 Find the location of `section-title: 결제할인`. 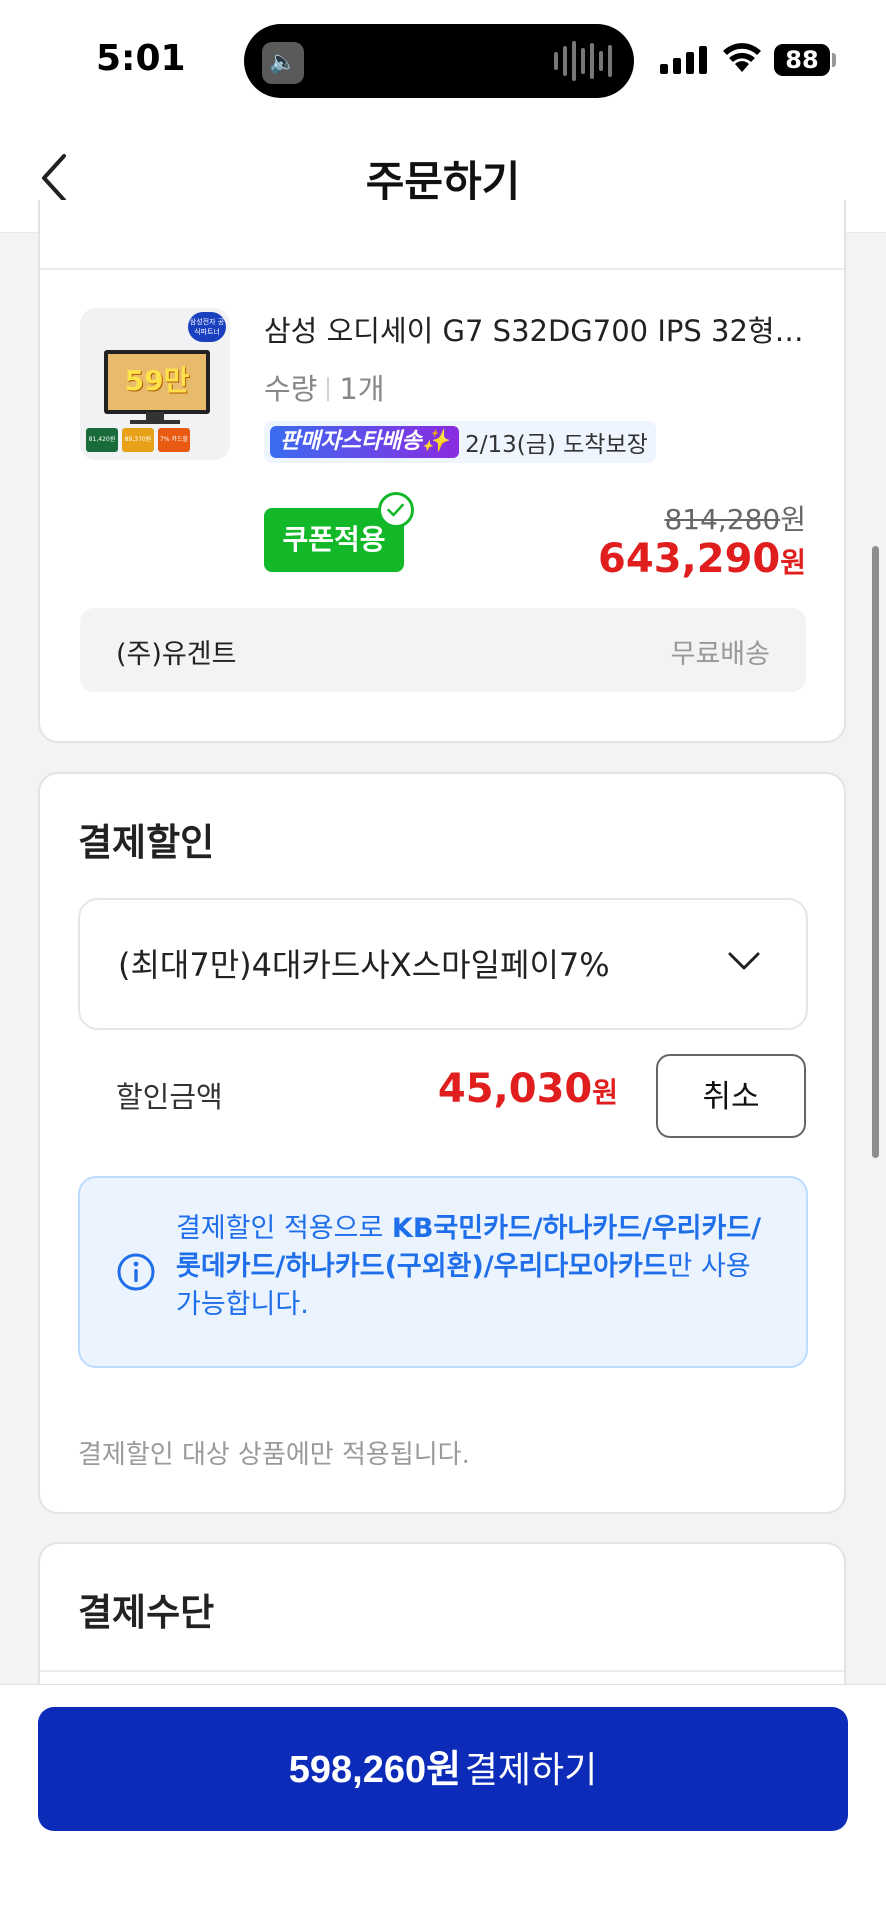

section-title: 결제할인 is located at coordinates (146, 842).